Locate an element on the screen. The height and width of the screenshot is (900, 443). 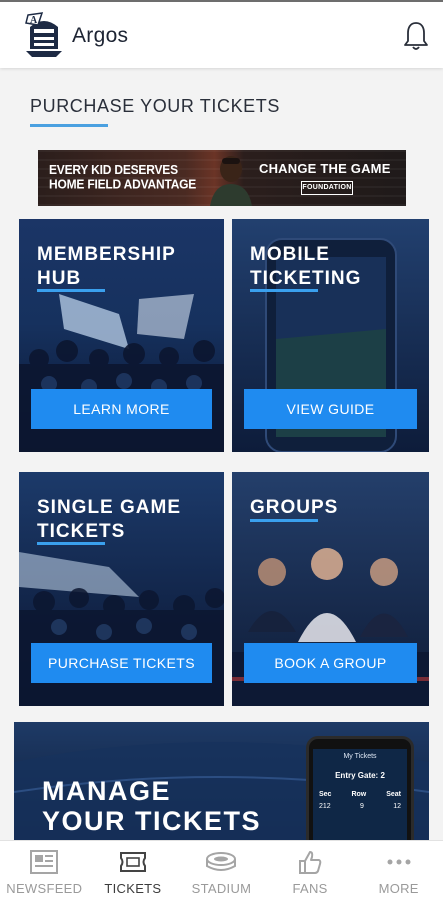
nav-label-more: MORE is located at coordinates (398, 888).